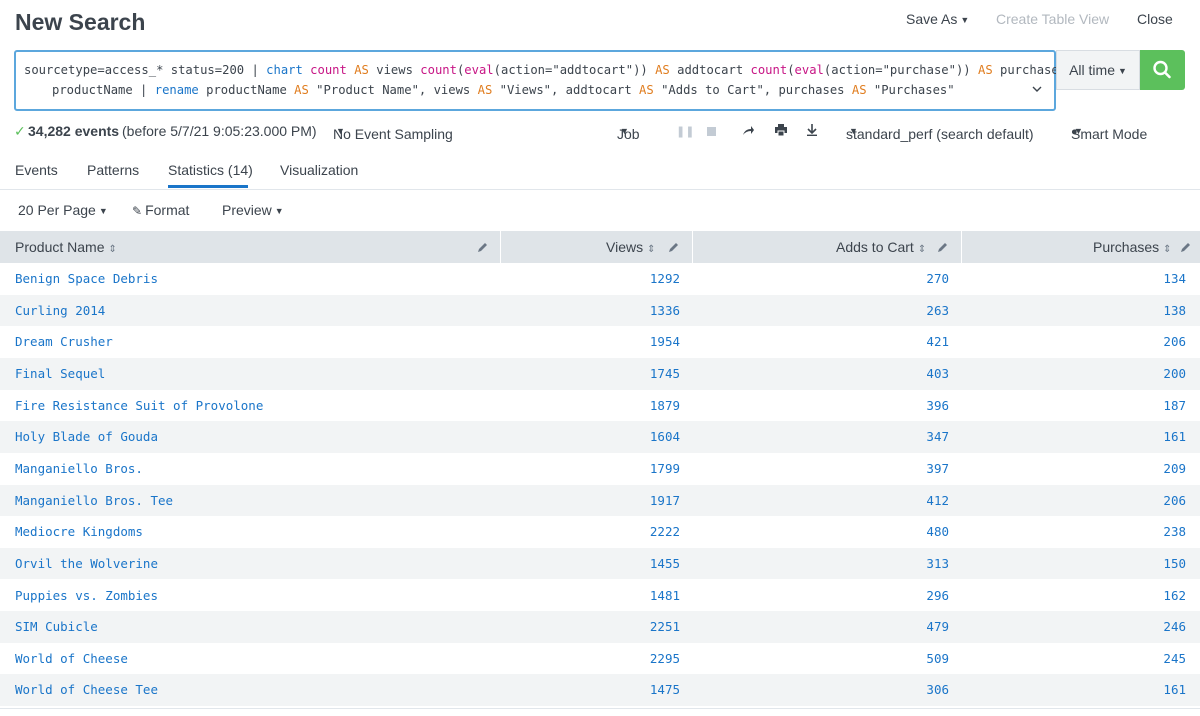  I want to click on cell-adds-to-cart: 313, so click(937, 563).